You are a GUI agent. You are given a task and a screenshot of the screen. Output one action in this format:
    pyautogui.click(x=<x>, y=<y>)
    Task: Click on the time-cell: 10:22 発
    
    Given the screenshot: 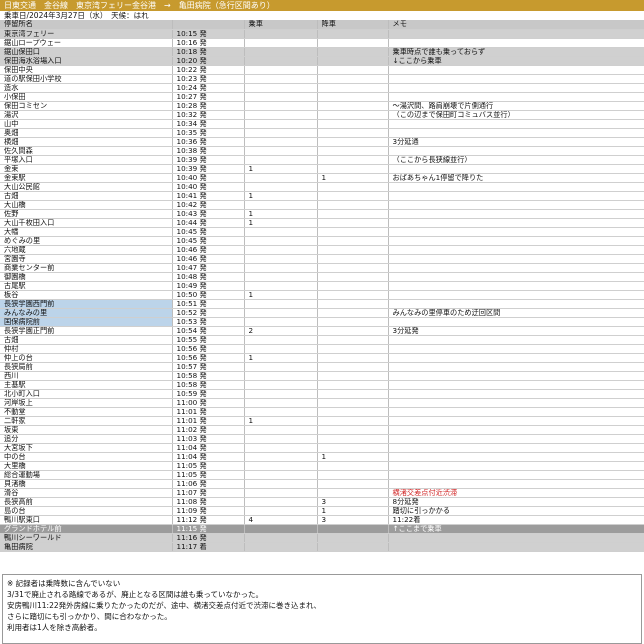 What is the action you would take?
    pyautogui.click(x=207, y=70)
    